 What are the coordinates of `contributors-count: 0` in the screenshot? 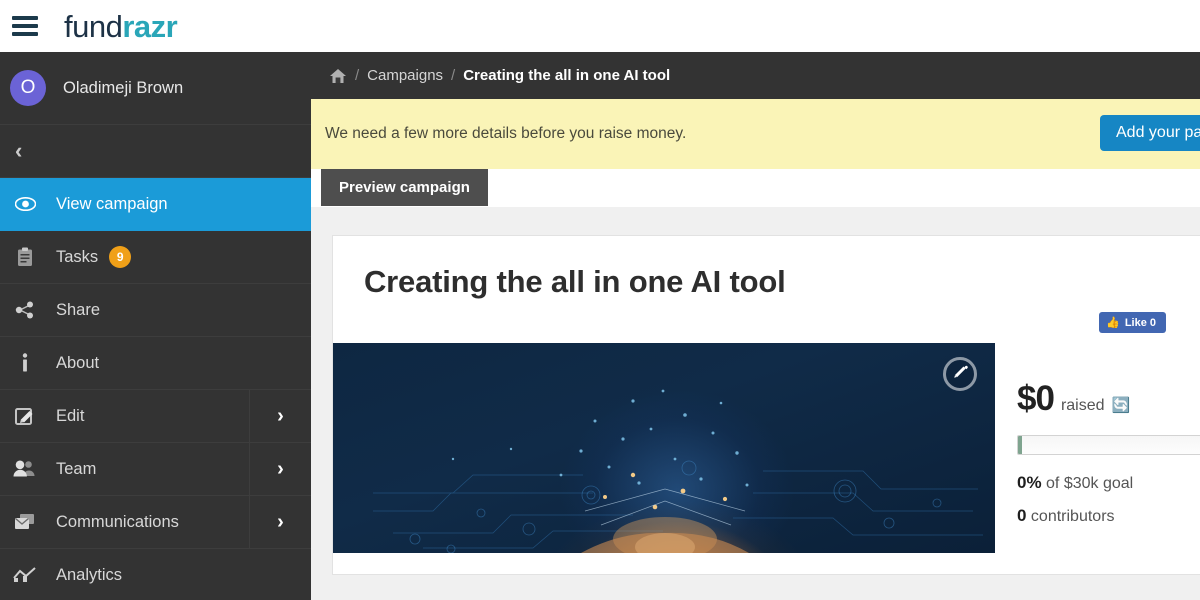 It's located at (1022, 515).